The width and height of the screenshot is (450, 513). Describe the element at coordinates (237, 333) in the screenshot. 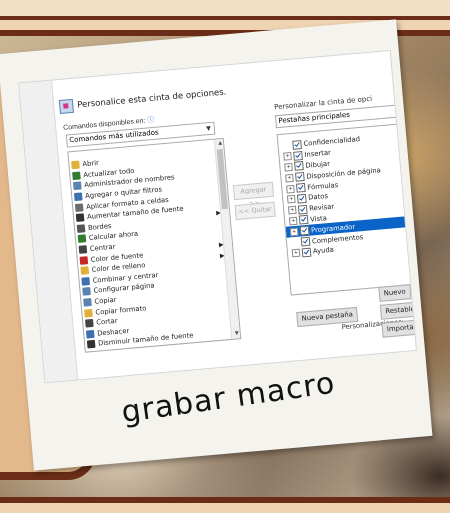

I see `scroll-down-icon: ▼` at that location.